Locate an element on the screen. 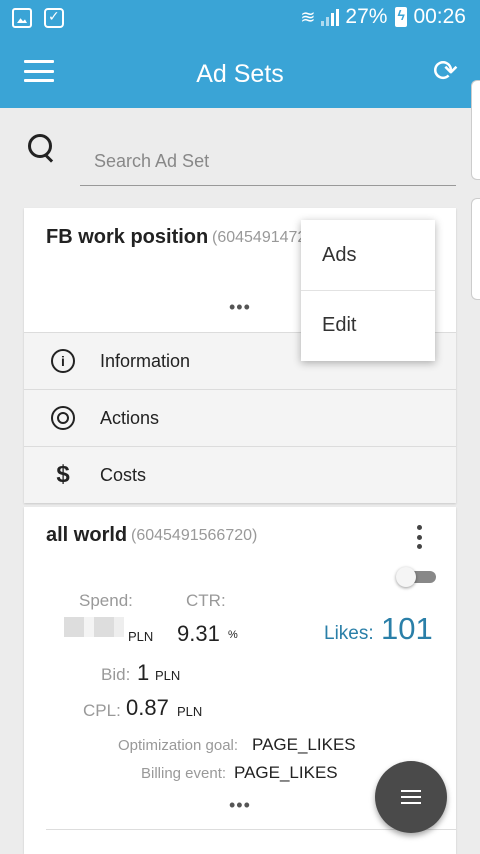  cpl-value: 0.87 is located at coordinates (147, 707).